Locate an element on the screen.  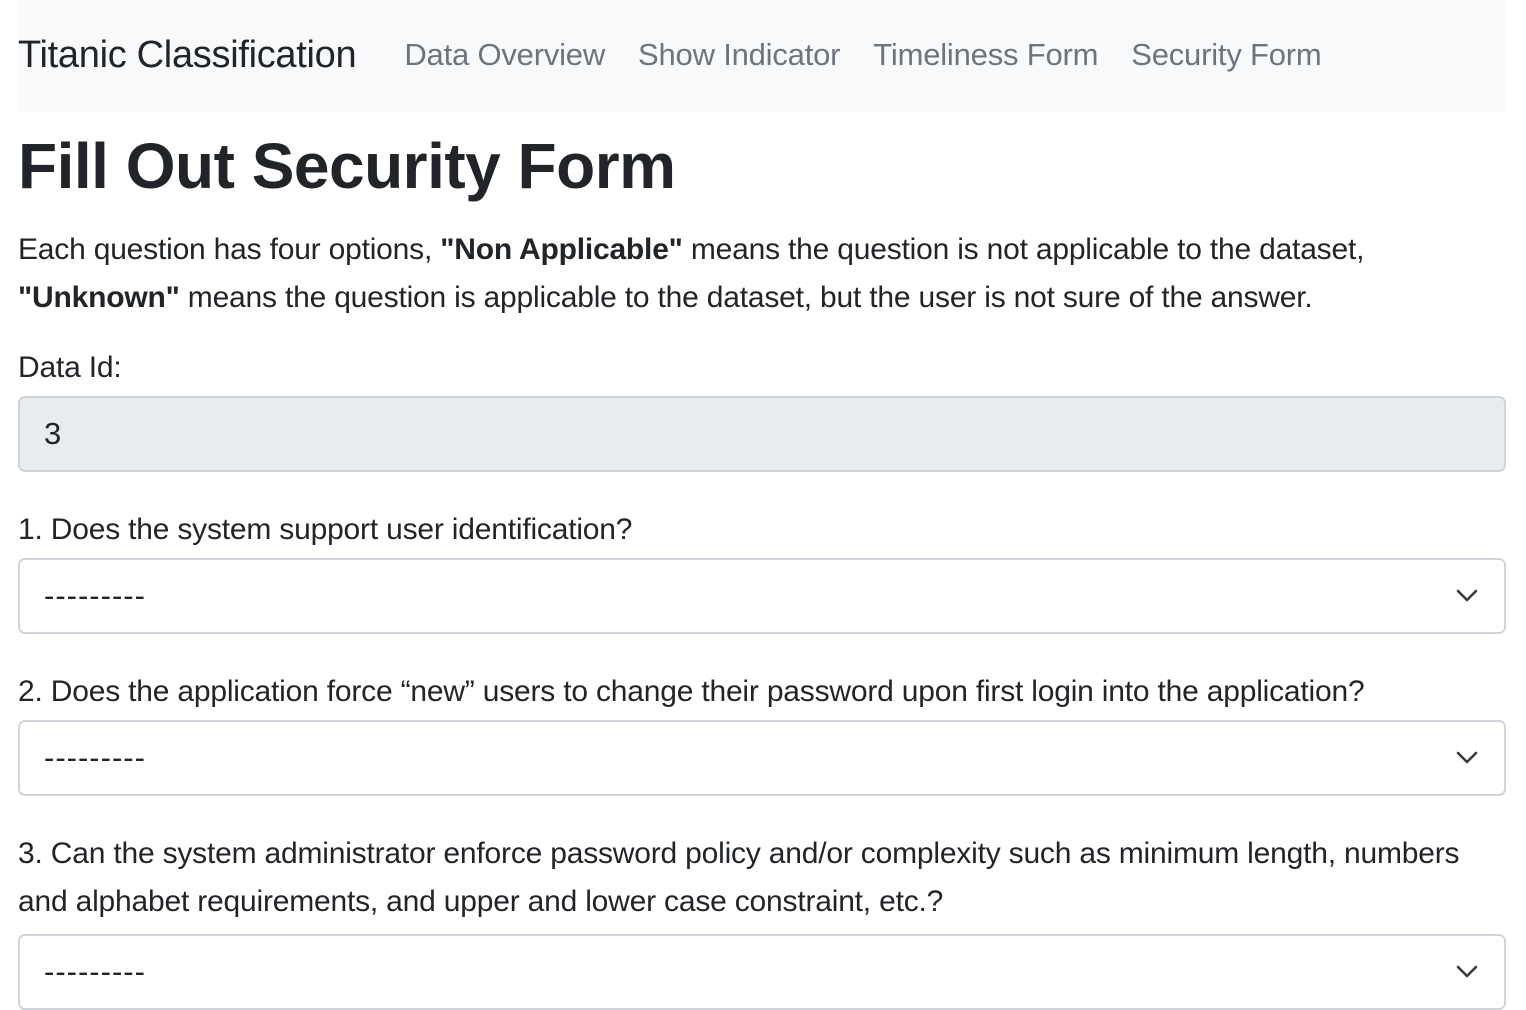
data-id-input: 3 is located at coordinates (762, 434).